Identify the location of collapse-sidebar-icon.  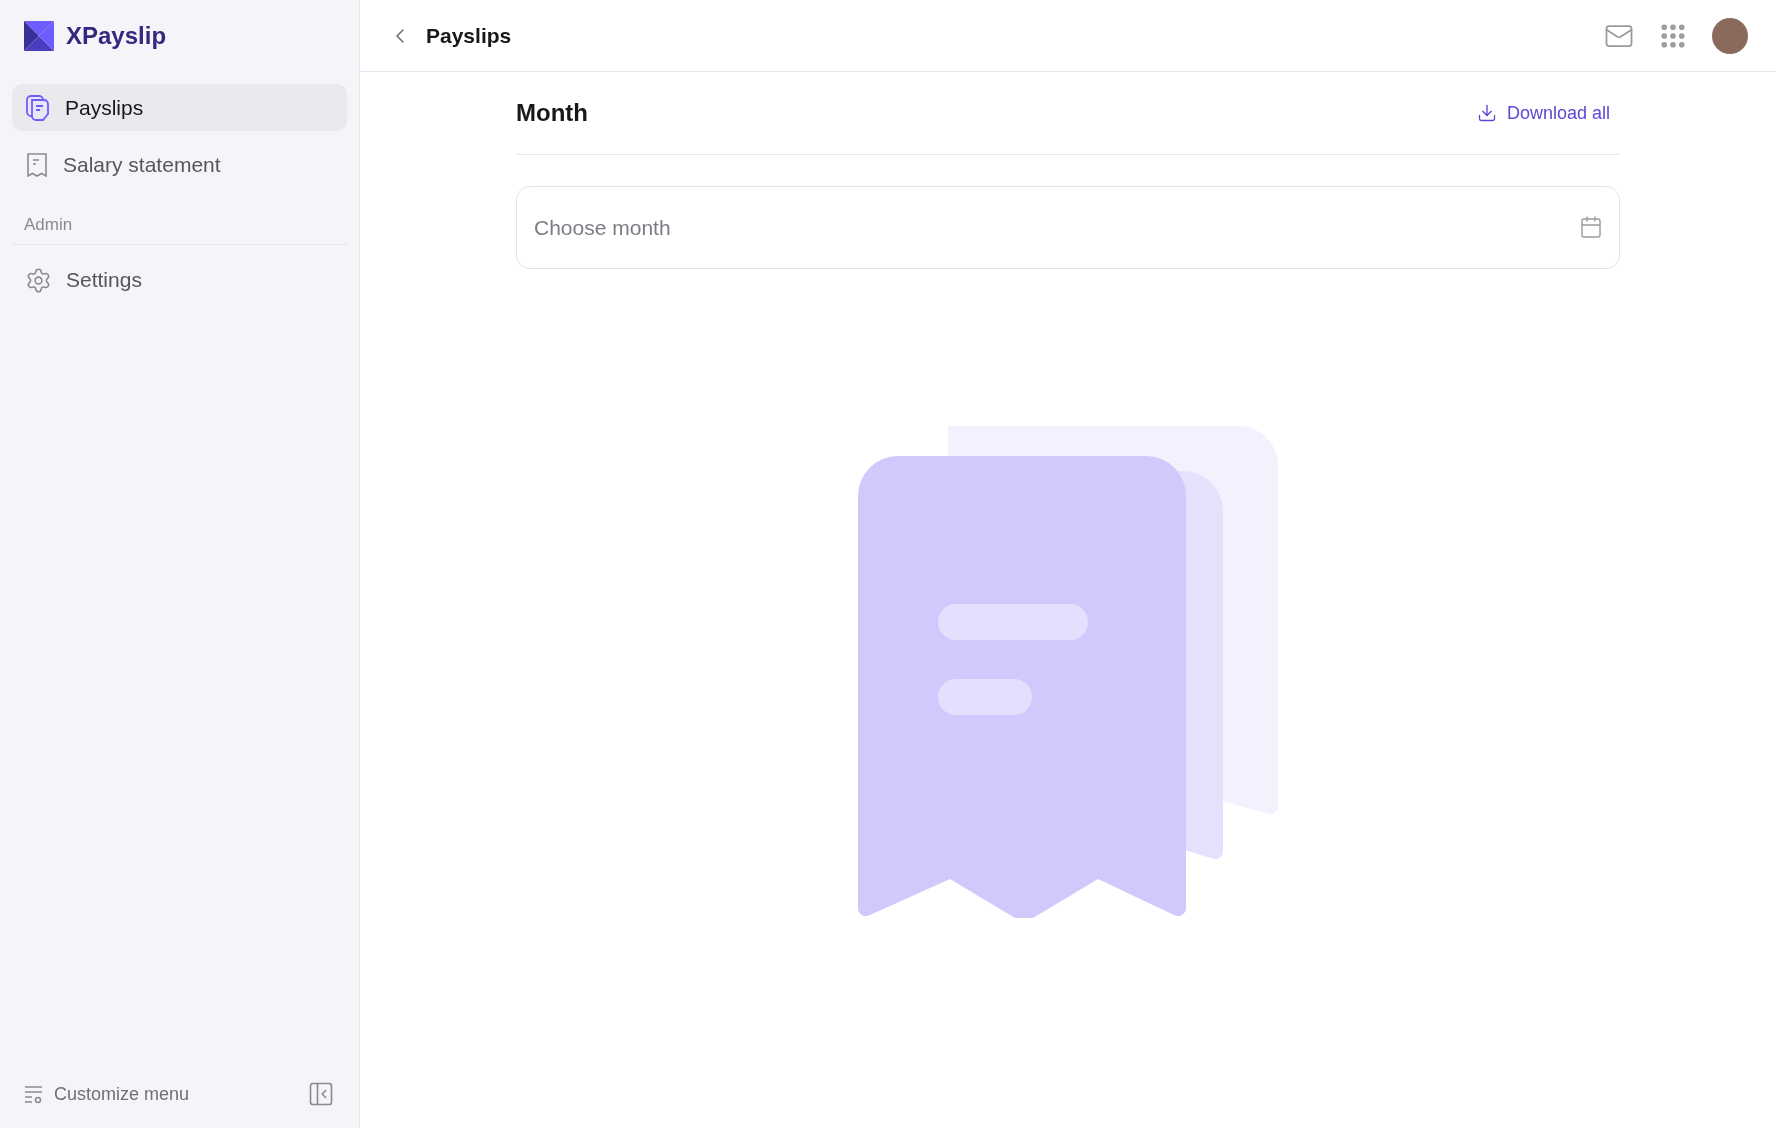
(321, 1094).